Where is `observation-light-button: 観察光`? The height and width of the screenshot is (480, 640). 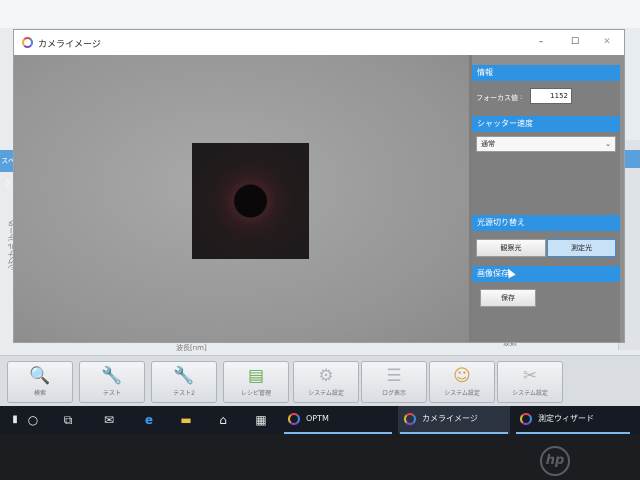 observation-light-button: 観察光 is located at coordinates (511, 248).